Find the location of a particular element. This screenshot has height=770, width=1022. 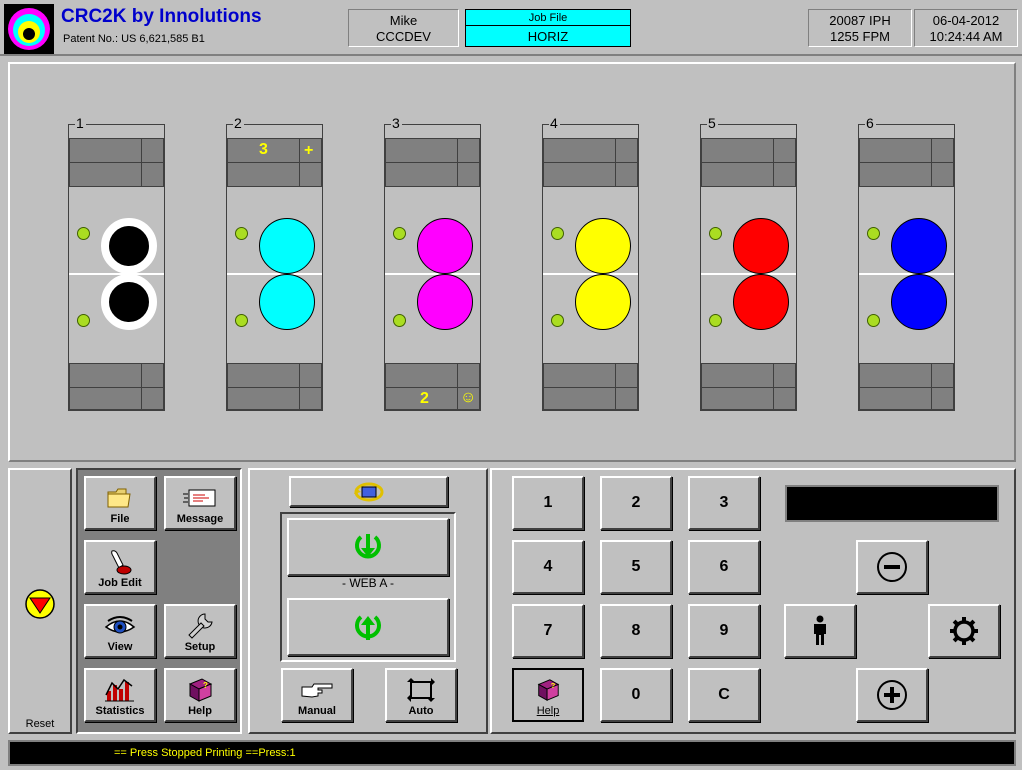

statistics-label: Statistics is located at coordinates (120, 711).